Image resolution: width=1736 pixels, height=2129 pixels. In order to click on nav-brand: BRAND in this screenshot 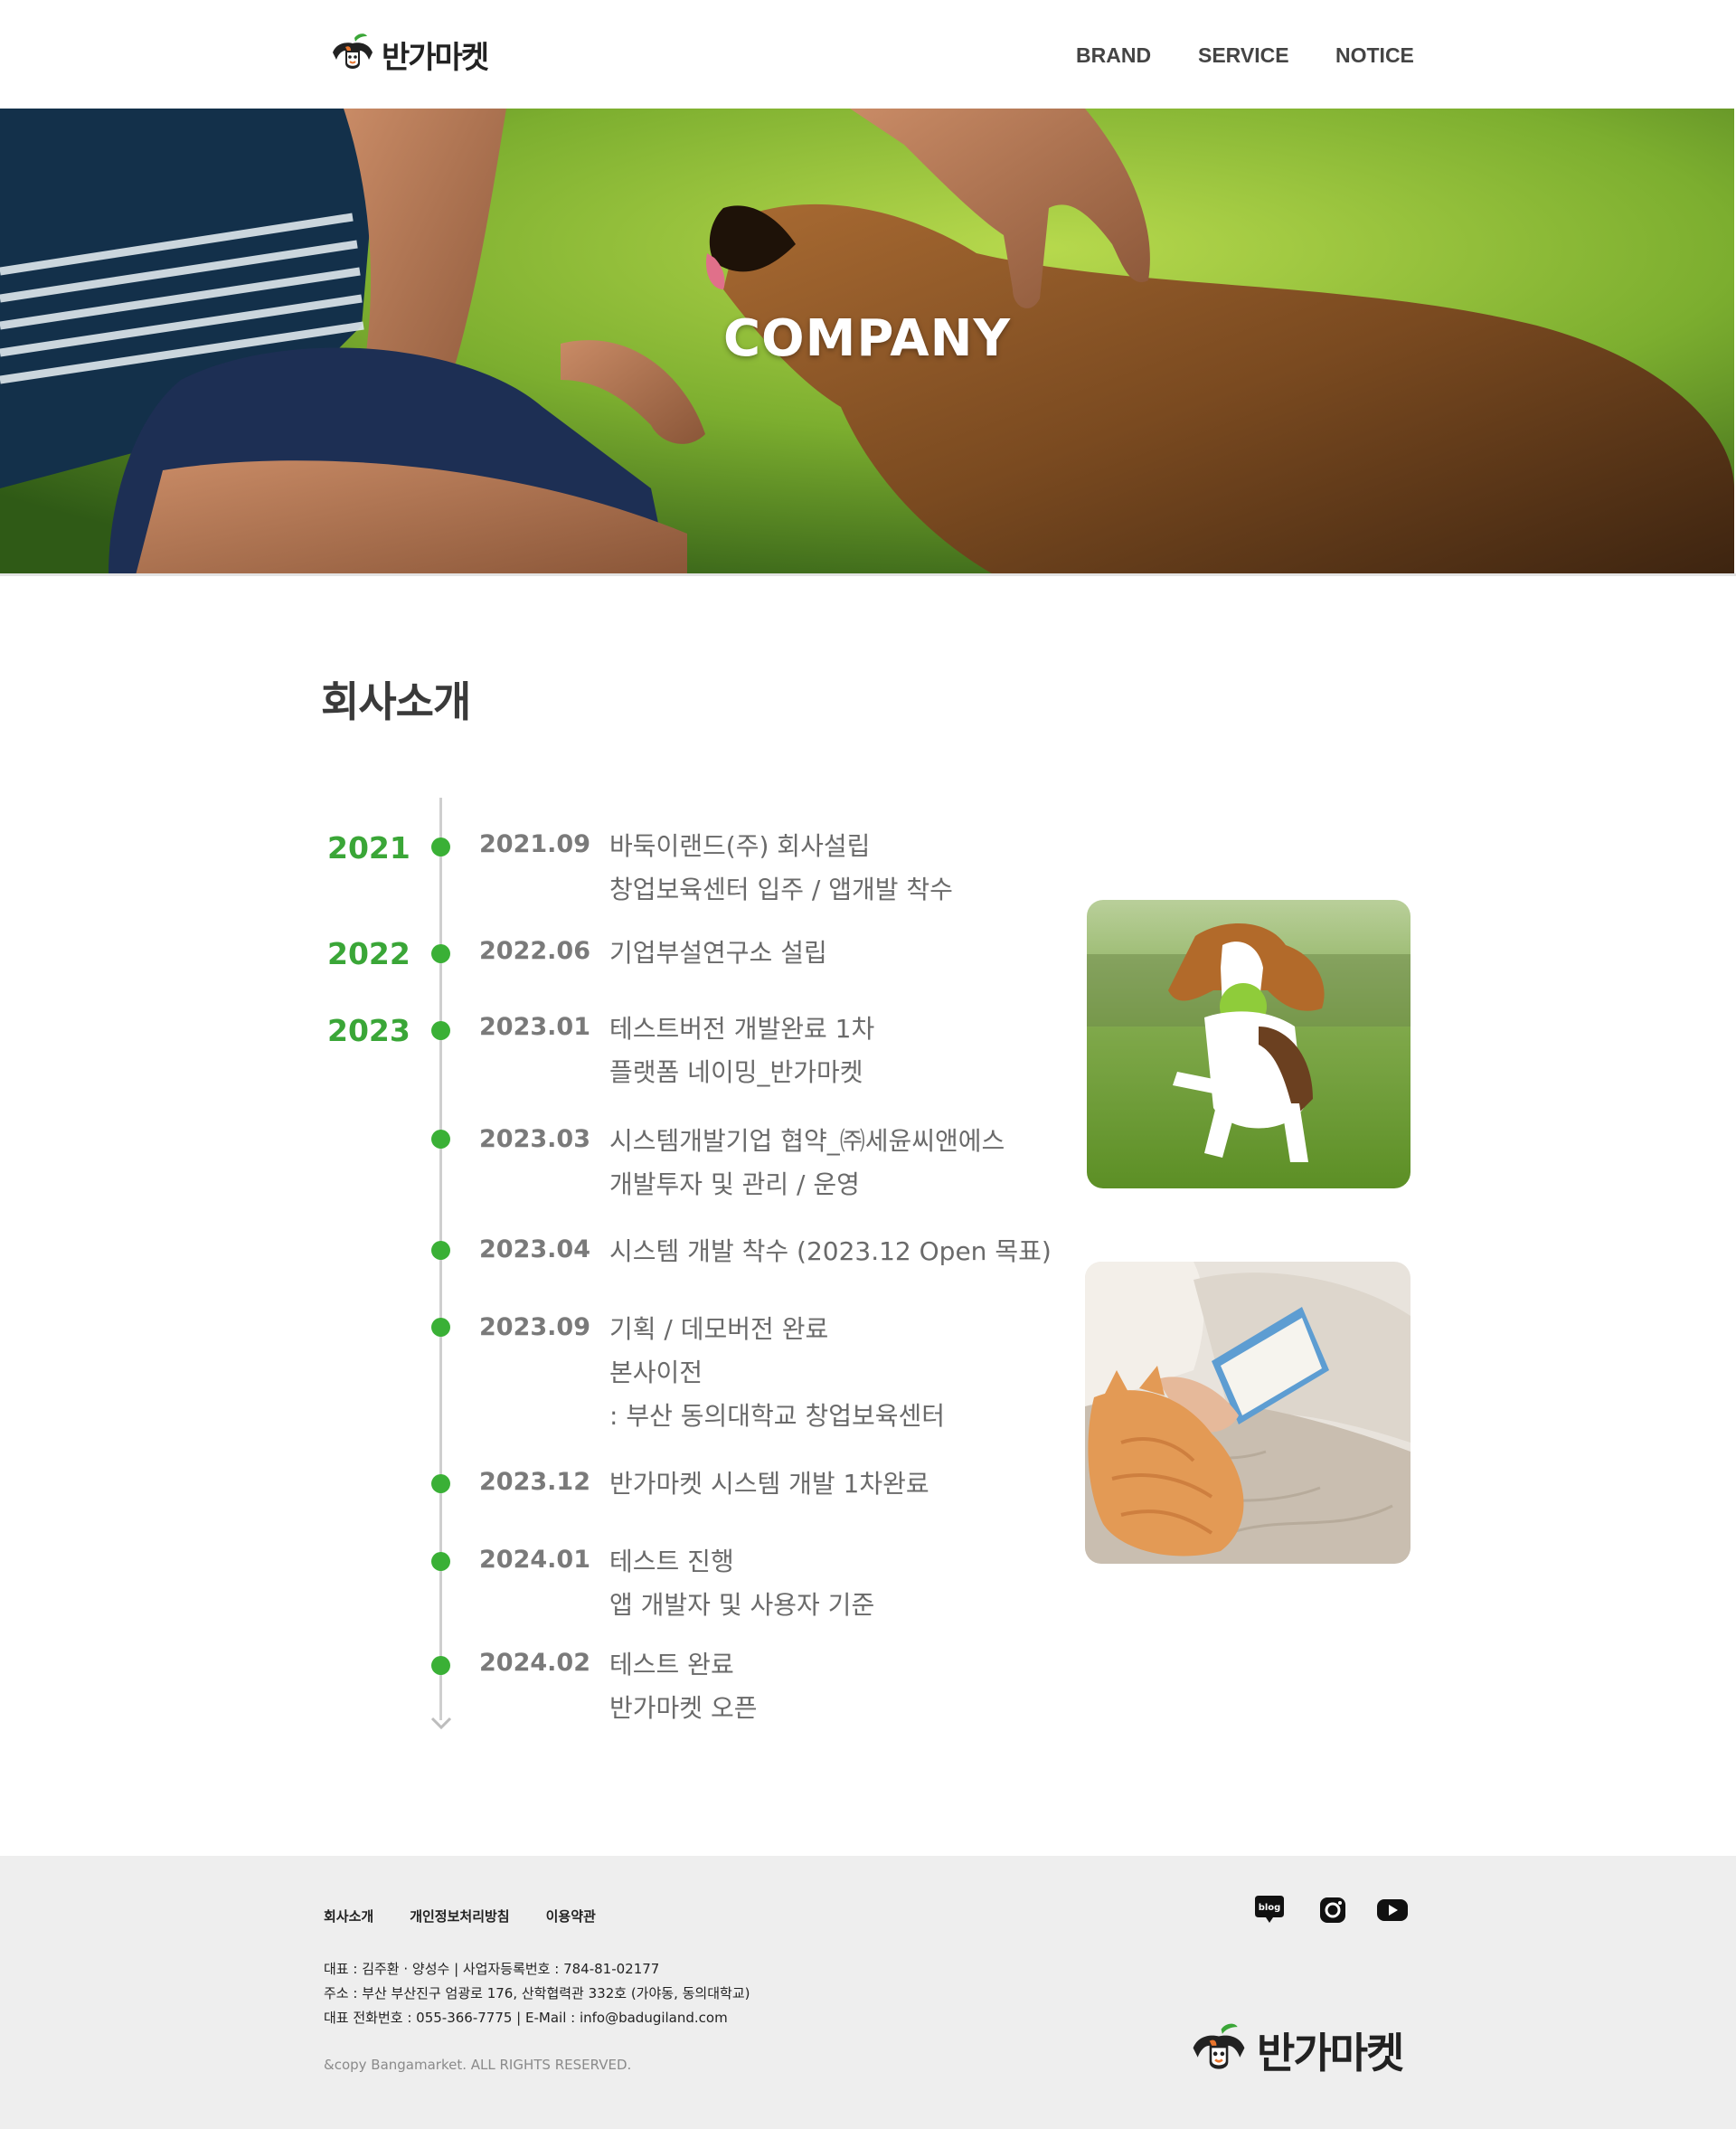, I will do `click(1113, 55)`.